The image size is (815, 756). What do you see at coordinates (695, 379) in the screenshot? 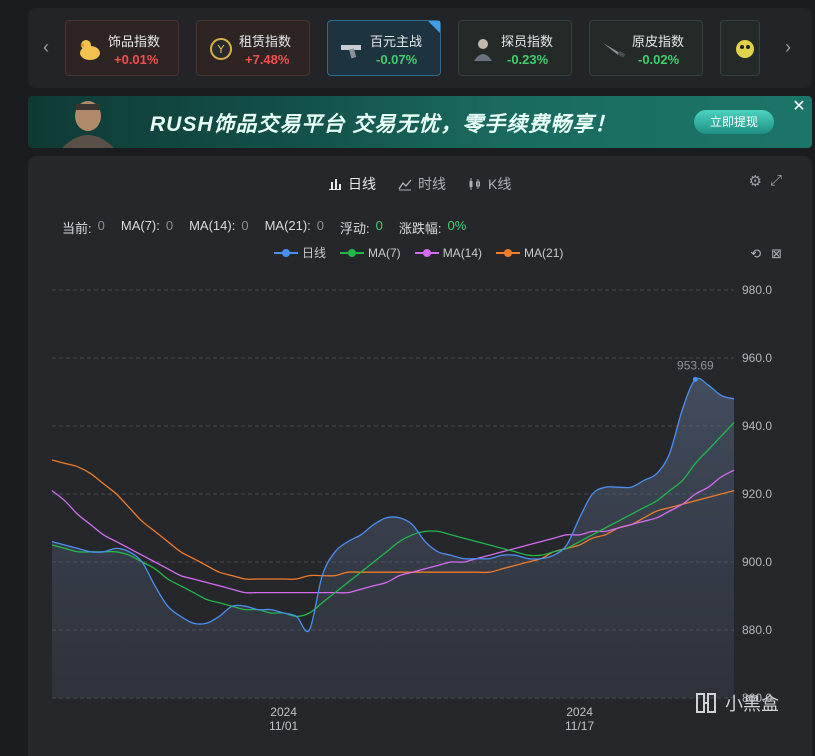
I see `max-point` at bounding box center [695, 379].